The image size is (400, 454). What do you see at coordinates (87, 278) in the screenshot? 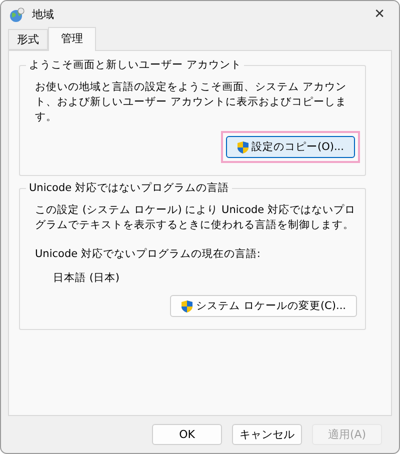
I see `current-language-value: 日本語 (日本)` at bounding box center [87, 278].